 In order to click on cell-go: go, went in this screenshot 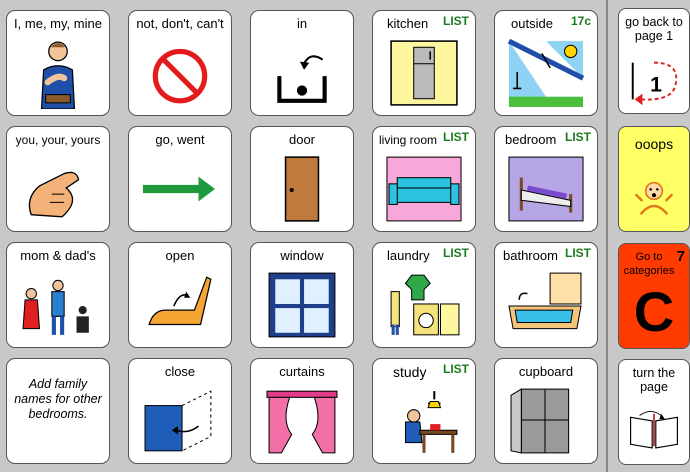, I will do `click(180, 179)`.